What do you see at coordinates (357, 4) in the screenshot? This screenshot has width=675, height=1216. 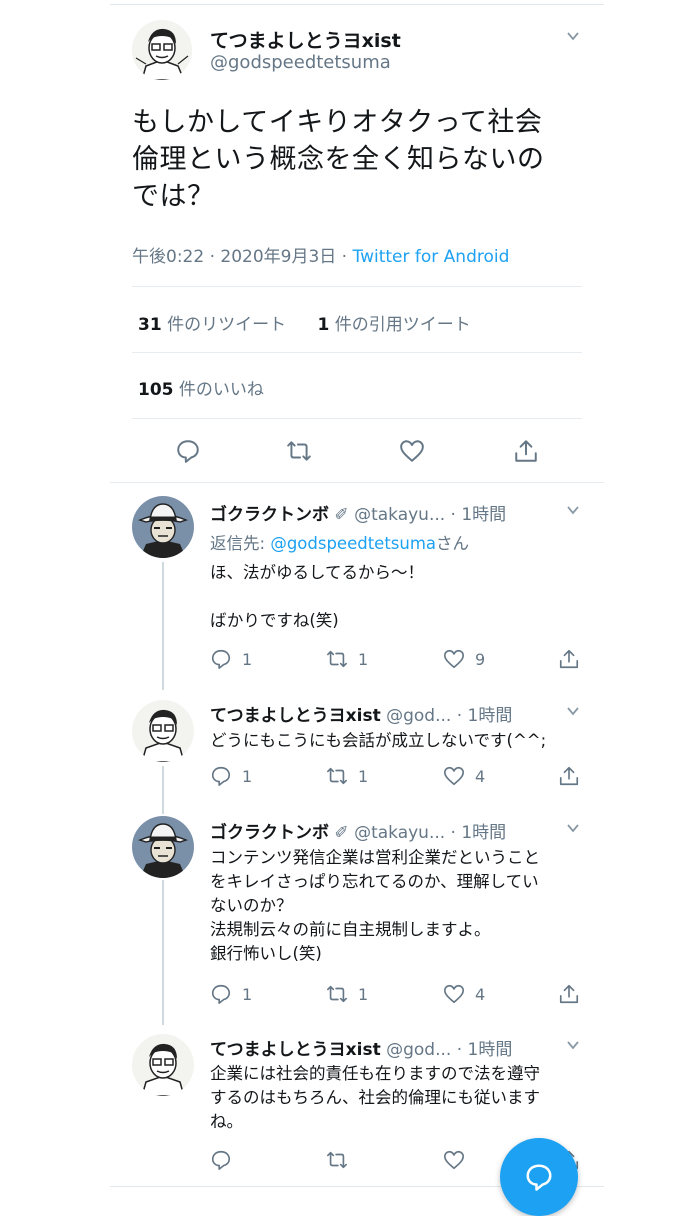 I see `top-divider` at bounding box center [357, 4].